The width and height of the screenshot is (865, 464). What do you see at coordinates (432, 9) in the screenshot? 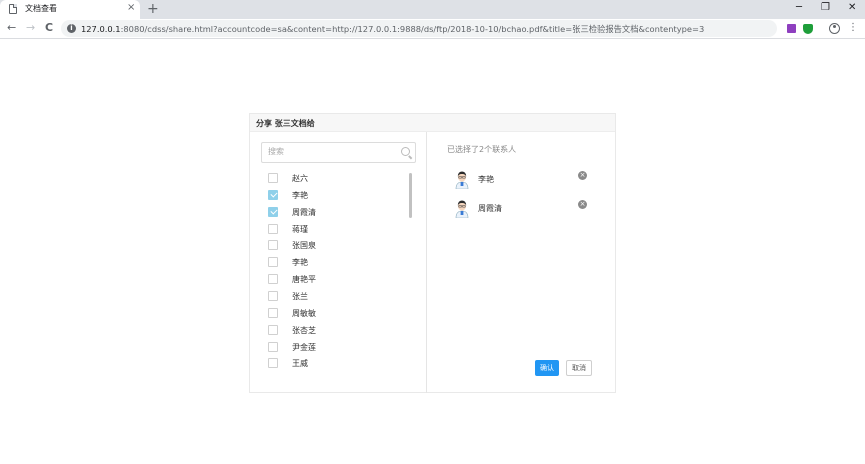
I see `browser-tab-strip: 文档查看 × + ─ ❐ ✕` at bounding box center [432, 9].